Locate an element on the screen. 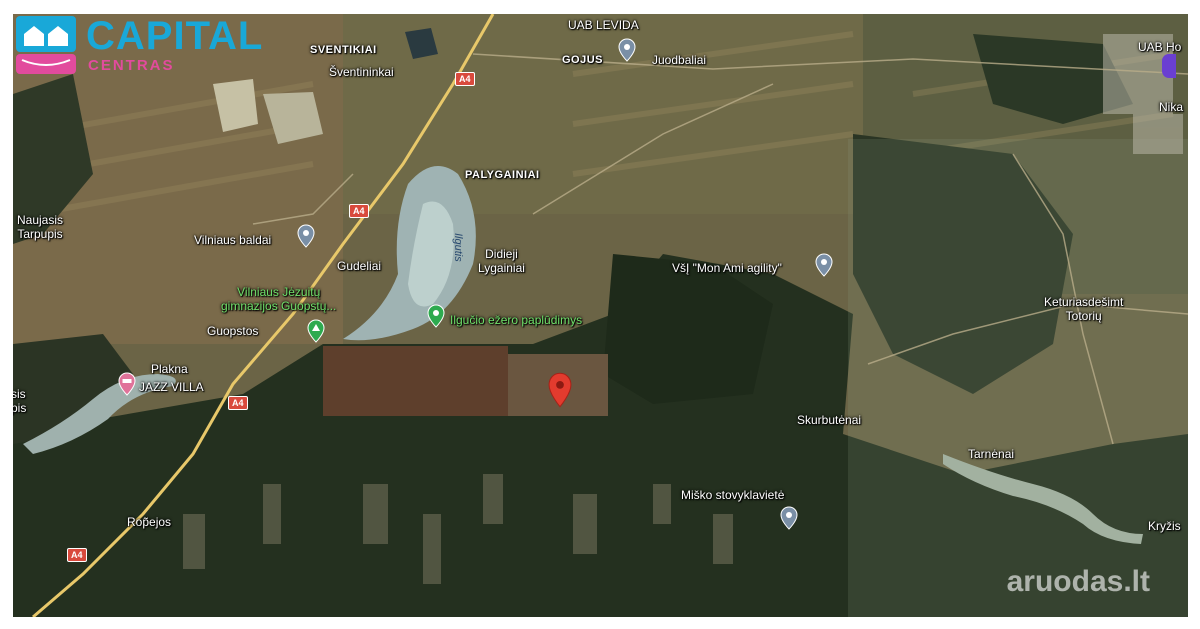  place-label-mon-ami-agility: VšĮ "Mon Ami agility" is located at coordinates (727, 268).